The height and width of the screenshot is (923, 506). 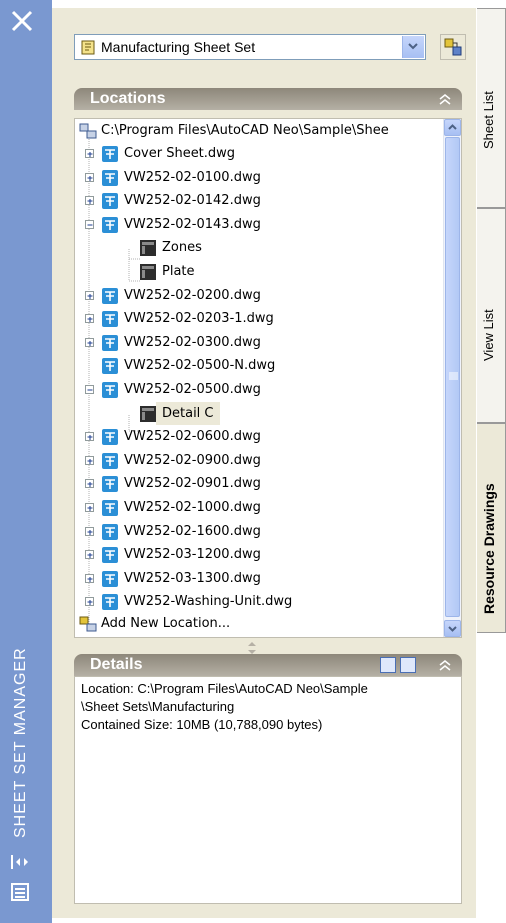 I want to click on tree-item-label: VW252-02-0300.dwg, so click(x=192, y=342).